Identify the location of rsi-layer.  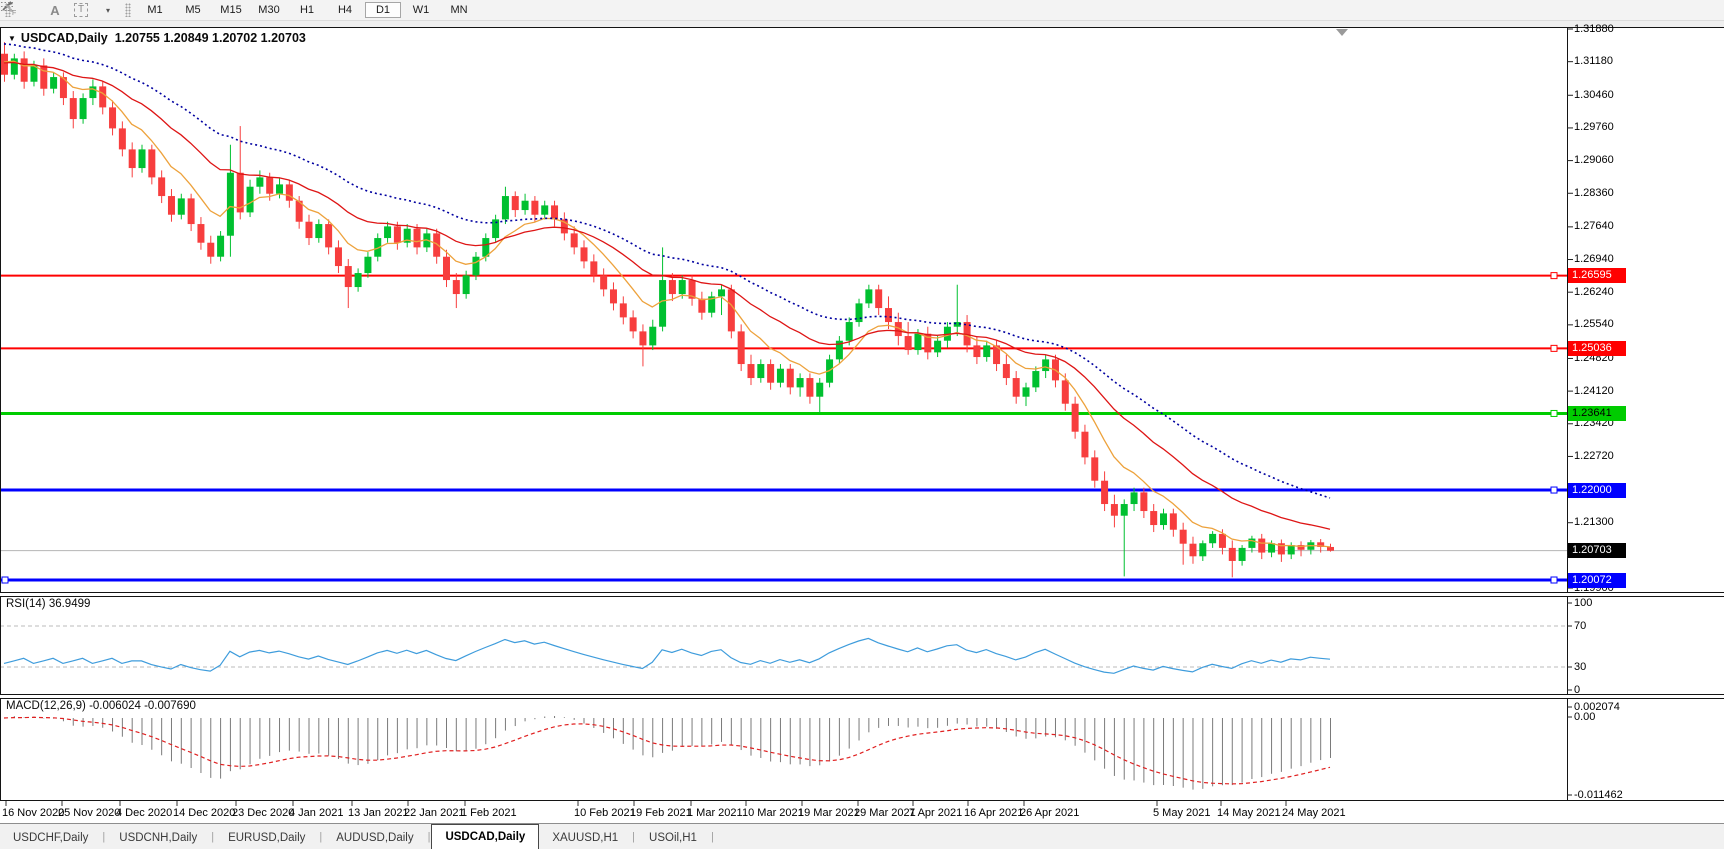
(784, 649).